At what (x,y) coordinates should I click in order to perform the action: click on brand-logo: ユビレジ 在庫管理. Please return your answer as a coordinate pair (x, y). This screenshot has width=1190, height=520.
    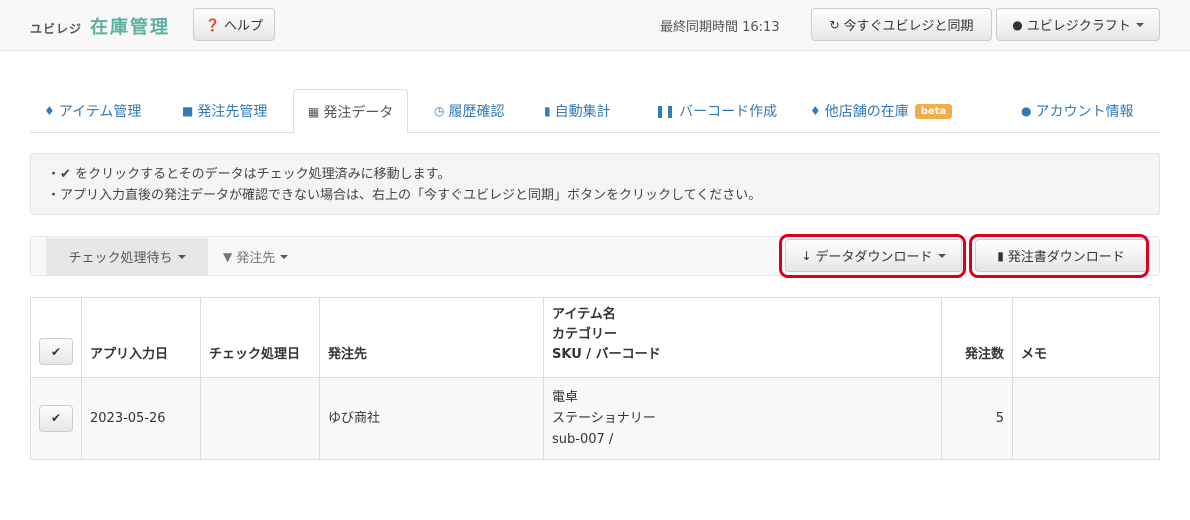
    Looking at the image, I should click on (100, 25).